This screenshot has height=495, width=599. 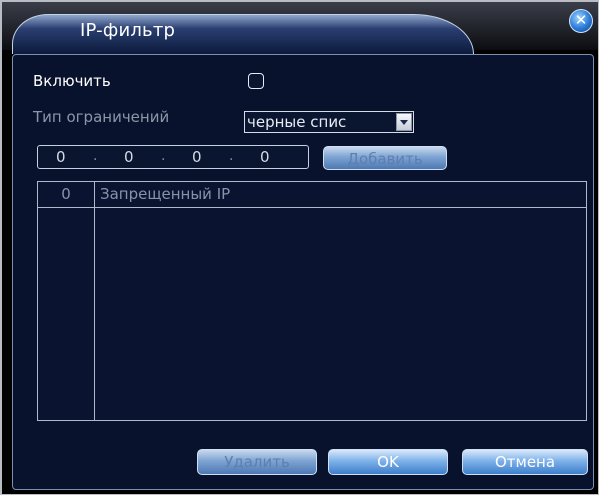 I want to click on restriction-type-value: черные спис, so click(x=297, y=122).